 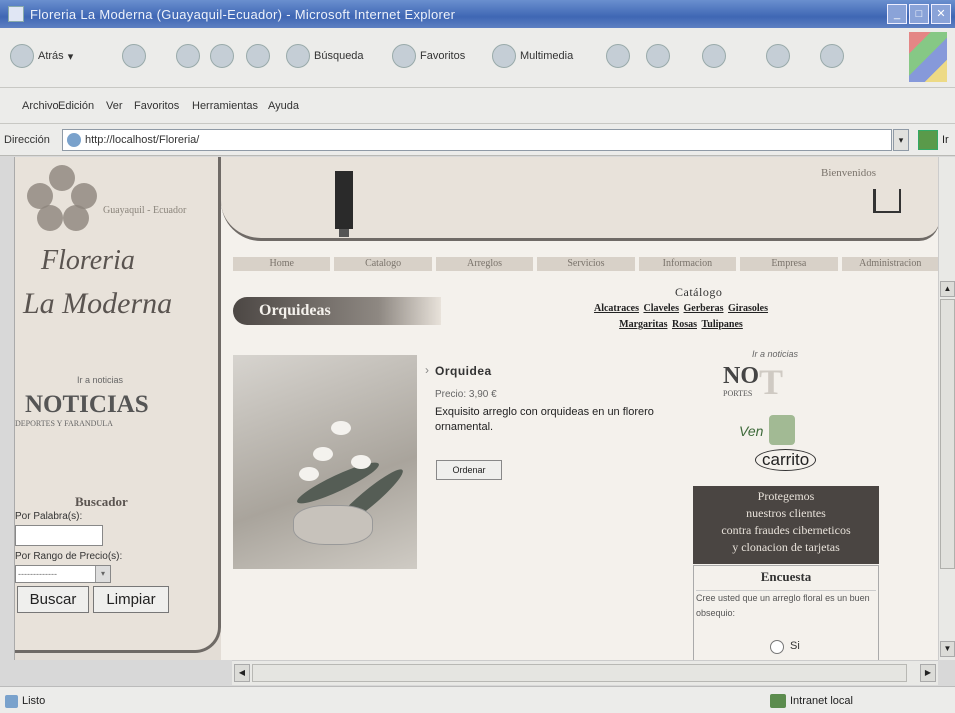 What do you see at coordinates (282, 264) in the screenshot?
I see `nav-home: Home` at bounding box center [282, 264].